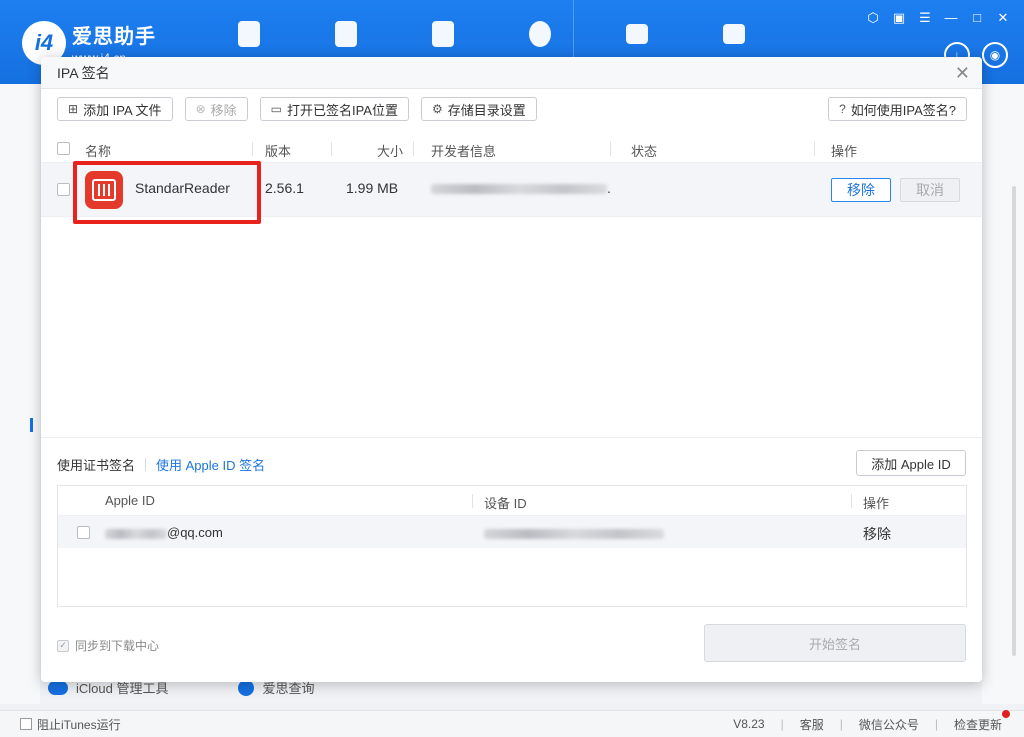 Image resolution: width=1024 pixels, height=737 pixels. I want to click on tab-certificate-signing: 使用证书签名, so click(96, 464).